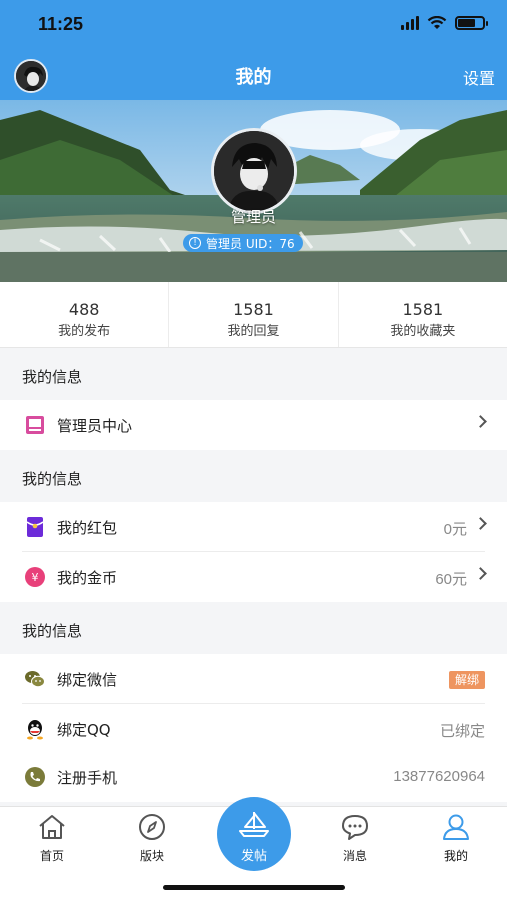 The image size is (507, 900). Describe the element at coordinates (479, 77) in the screenshot. I see `settings-button: 设置` at that location.